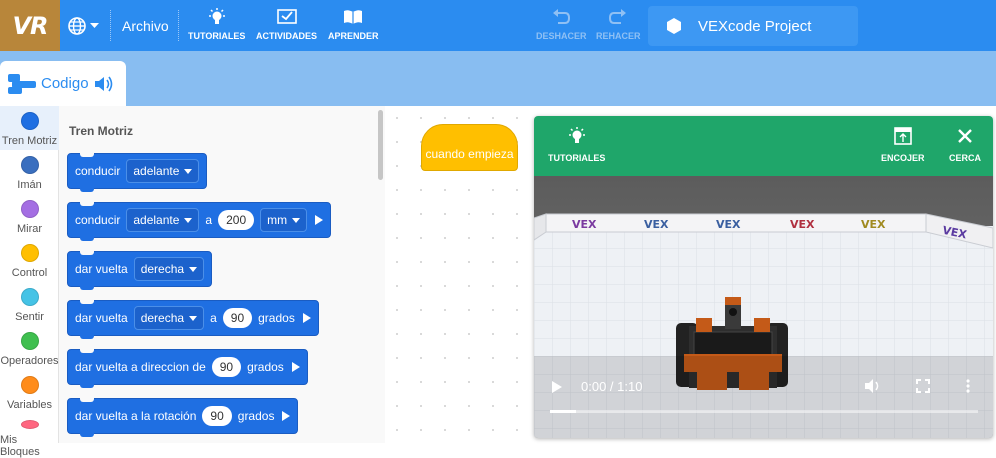 The height and width of the screenshot is (458, 996). I want to click on category-looks: Mirar, so click(29, 216).